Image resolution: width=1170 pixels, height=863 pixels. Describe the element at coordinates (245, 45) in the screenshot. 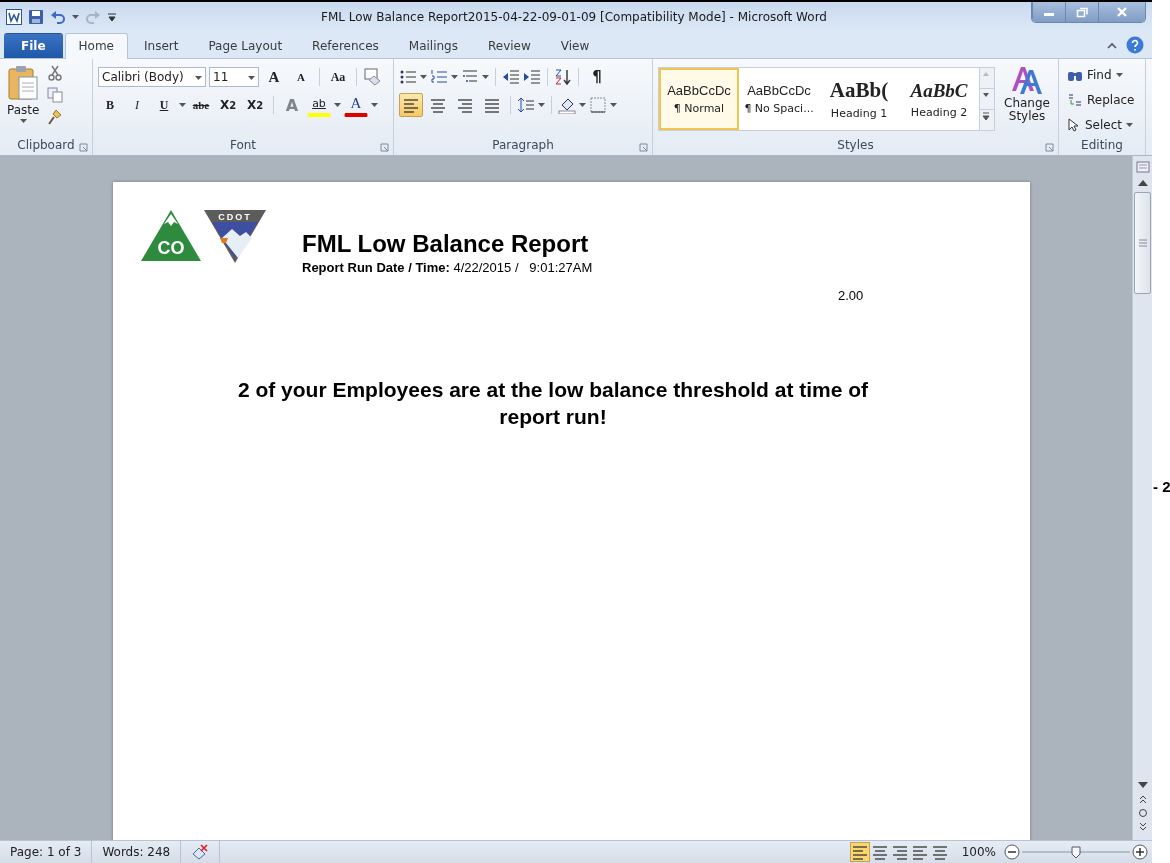

I see `ribbon-tab: Page Layout` at that location.